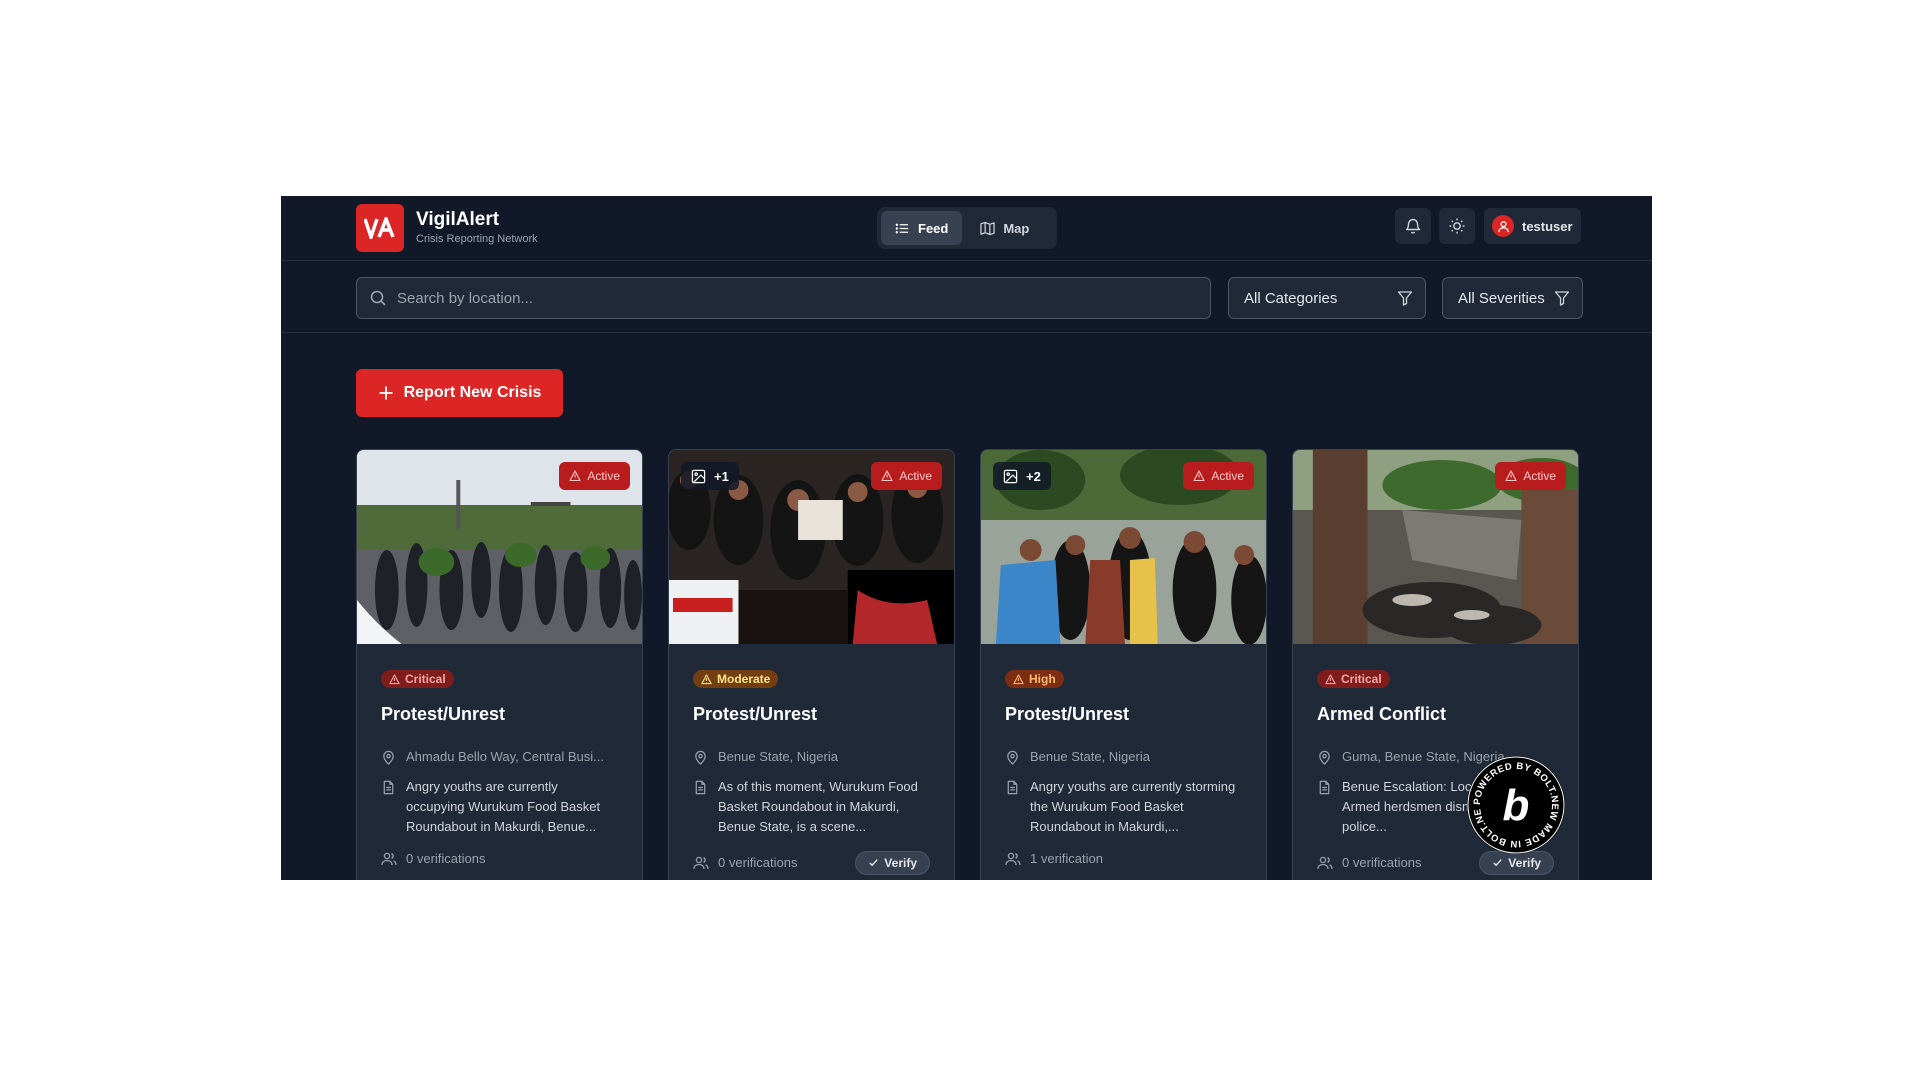 This screenshot has width=1920, height=1080. Describe the element at coordinates (1033, 476) in the screenshot. I see `image-count-text: +2` at that location.